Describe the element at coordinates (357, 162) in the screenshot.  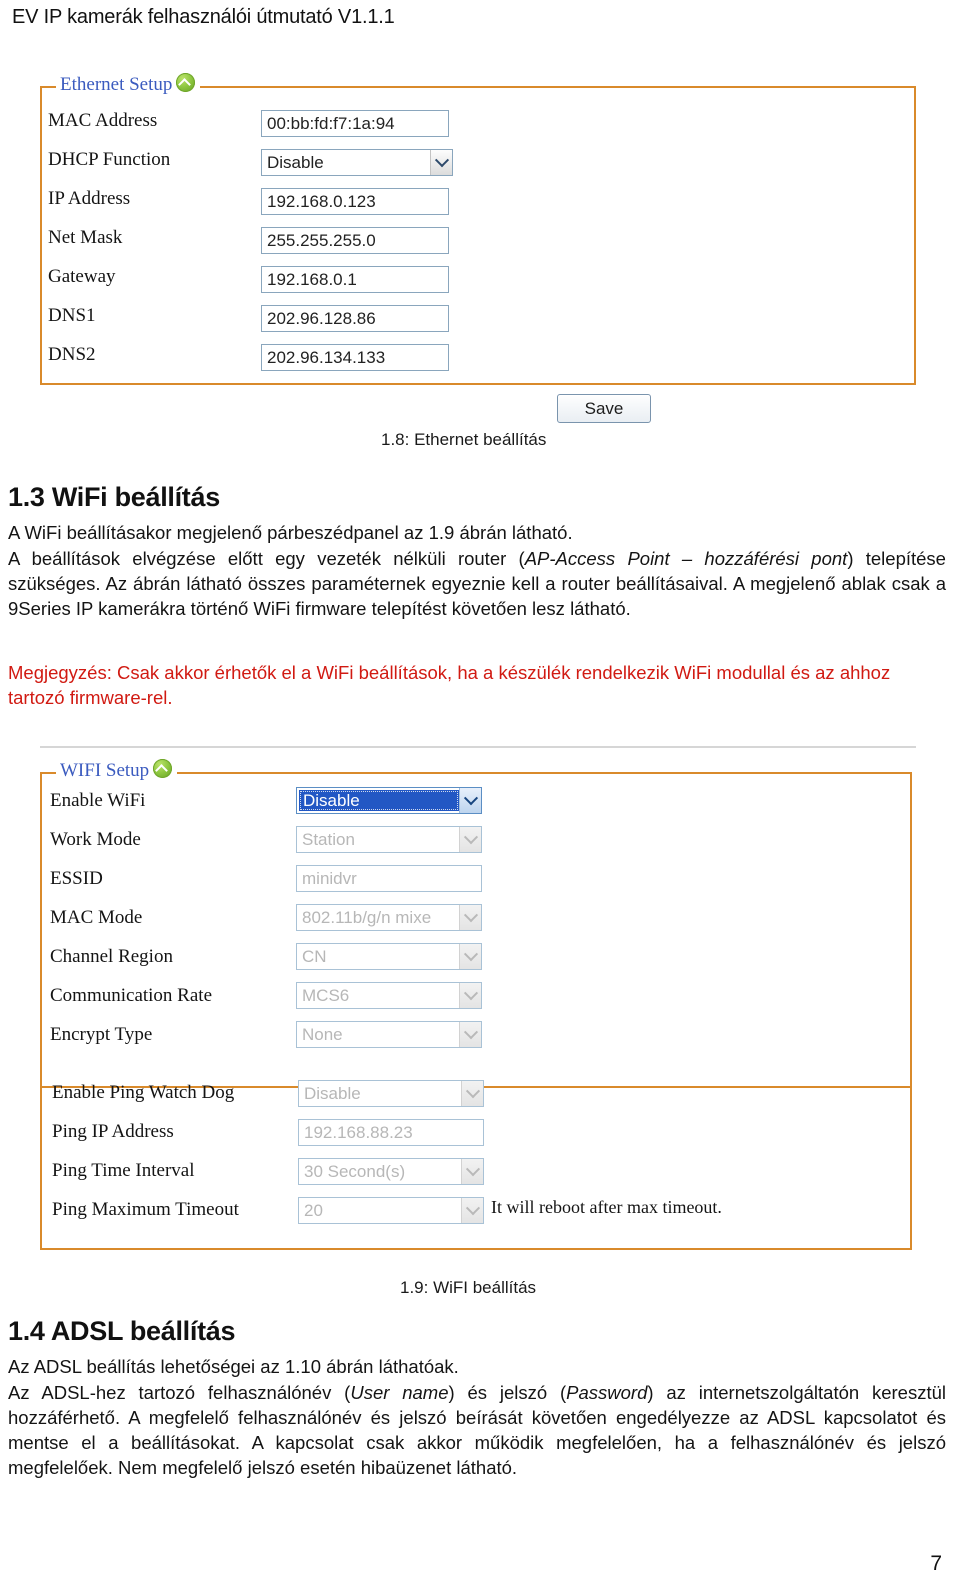
I see `dhcp-function-select: Disable` at that location.